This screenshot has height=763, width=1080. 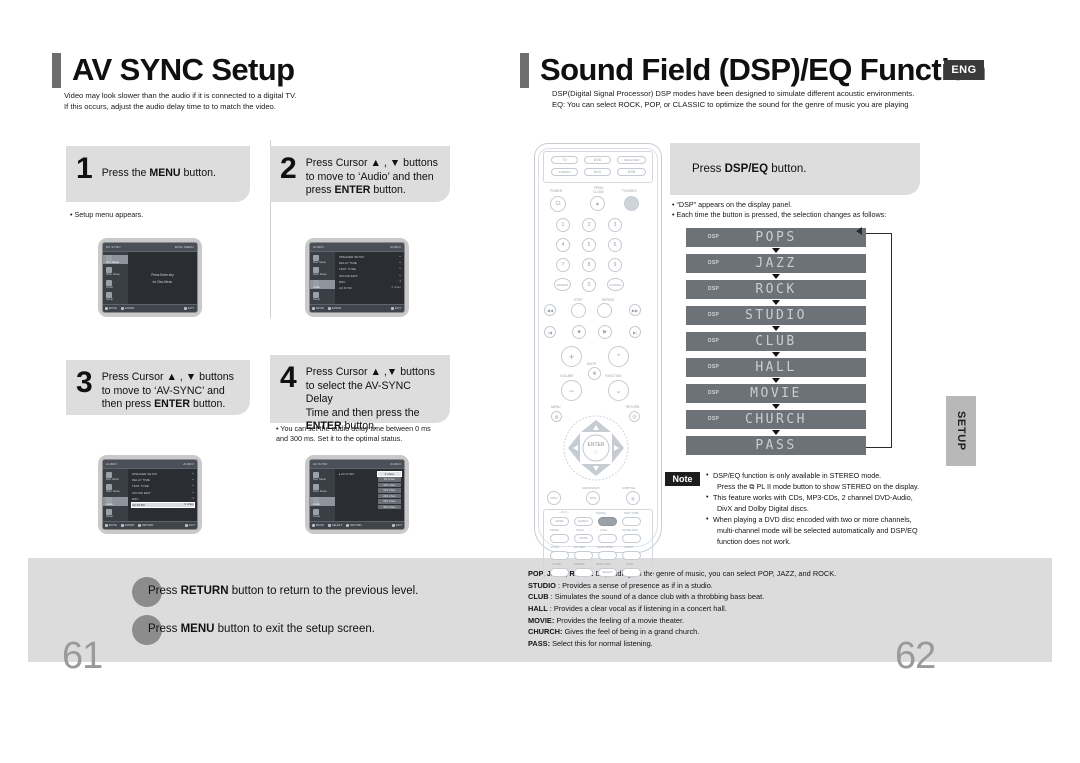 I want to click on dsp-mode-row: DSP STUDIO, so click(x=776, y=315).